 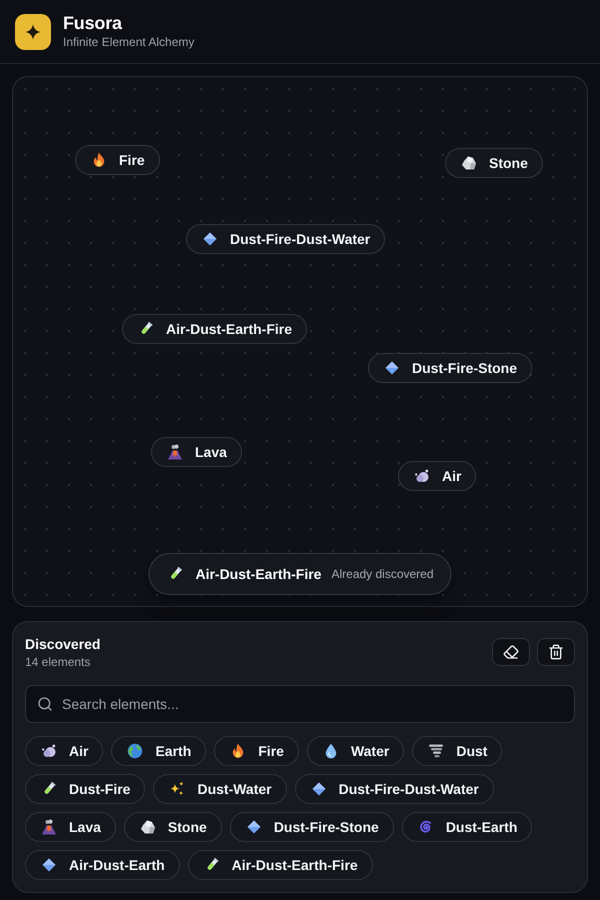 I want to click on element-chip: Dust-Fire-Dust-Water, so click(x=394, y=789).